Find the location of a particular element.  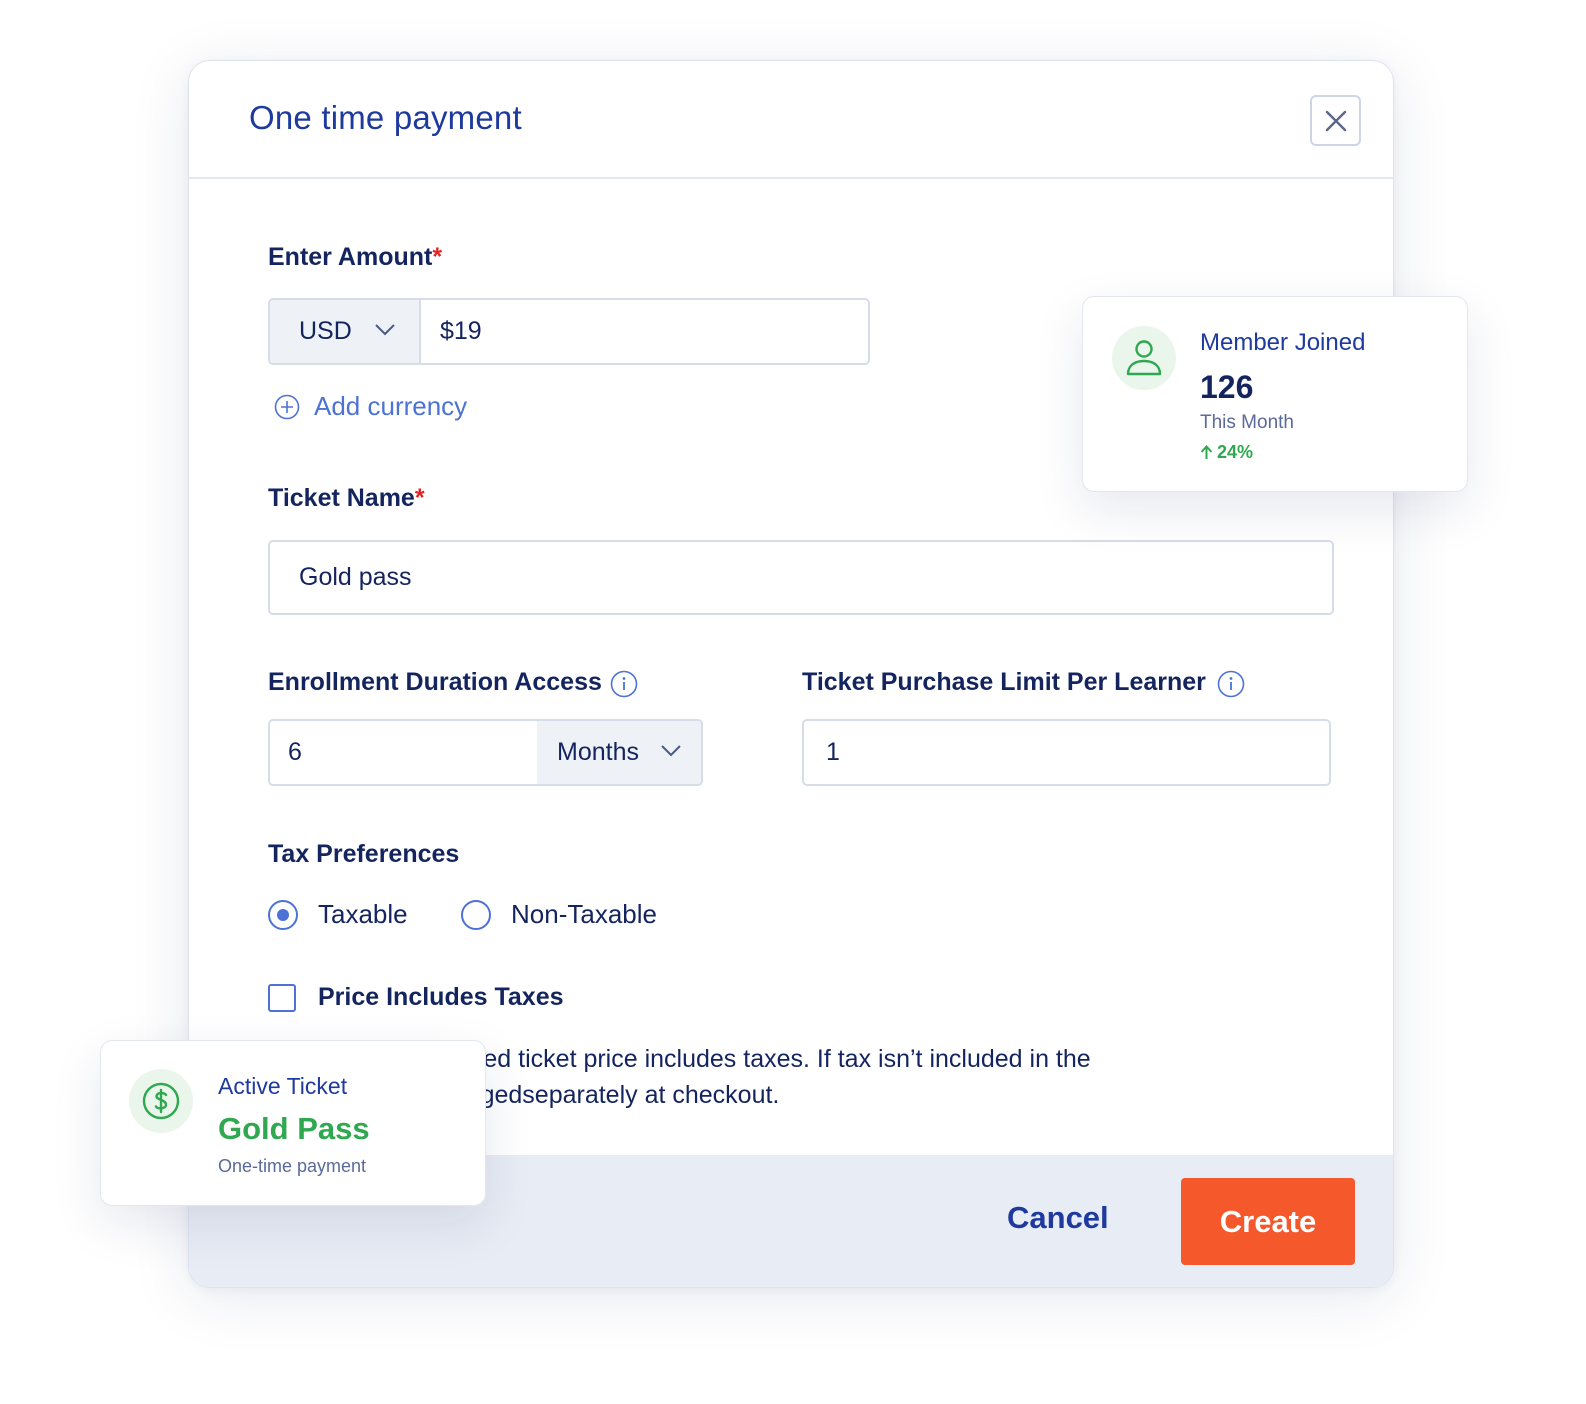

enrollment-duration-input: 6 is located at coordinates (403, 752).